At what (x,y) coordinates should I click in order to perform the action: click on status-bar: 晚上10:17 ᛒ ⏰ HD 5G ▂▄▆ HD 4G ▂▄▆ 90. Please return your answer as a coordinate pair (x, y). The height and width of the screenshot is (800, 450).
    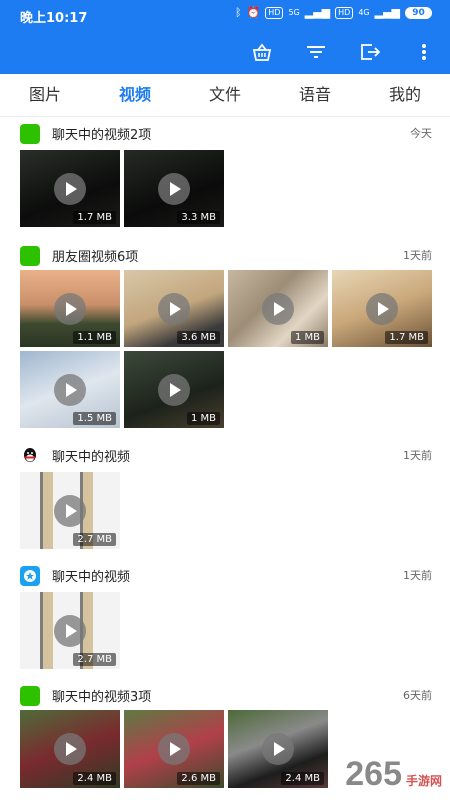
    Looking at the image, I should click on (225, 15).